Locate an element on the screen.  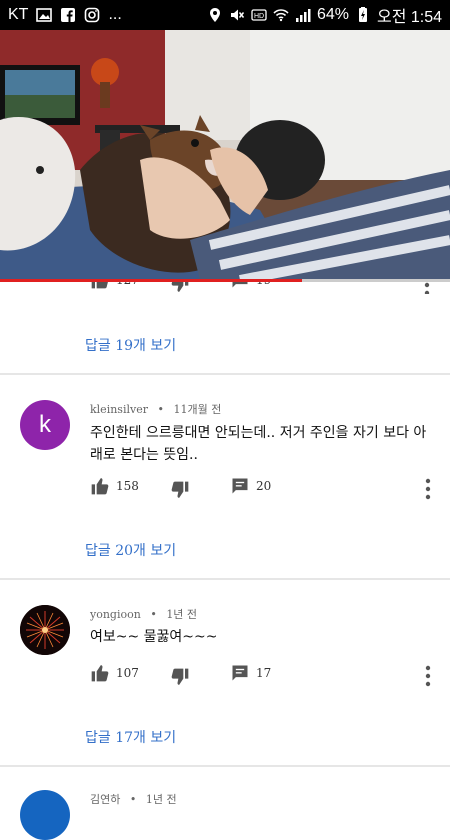
comment-actions: 158 20 is located at coordinates (267, 488).